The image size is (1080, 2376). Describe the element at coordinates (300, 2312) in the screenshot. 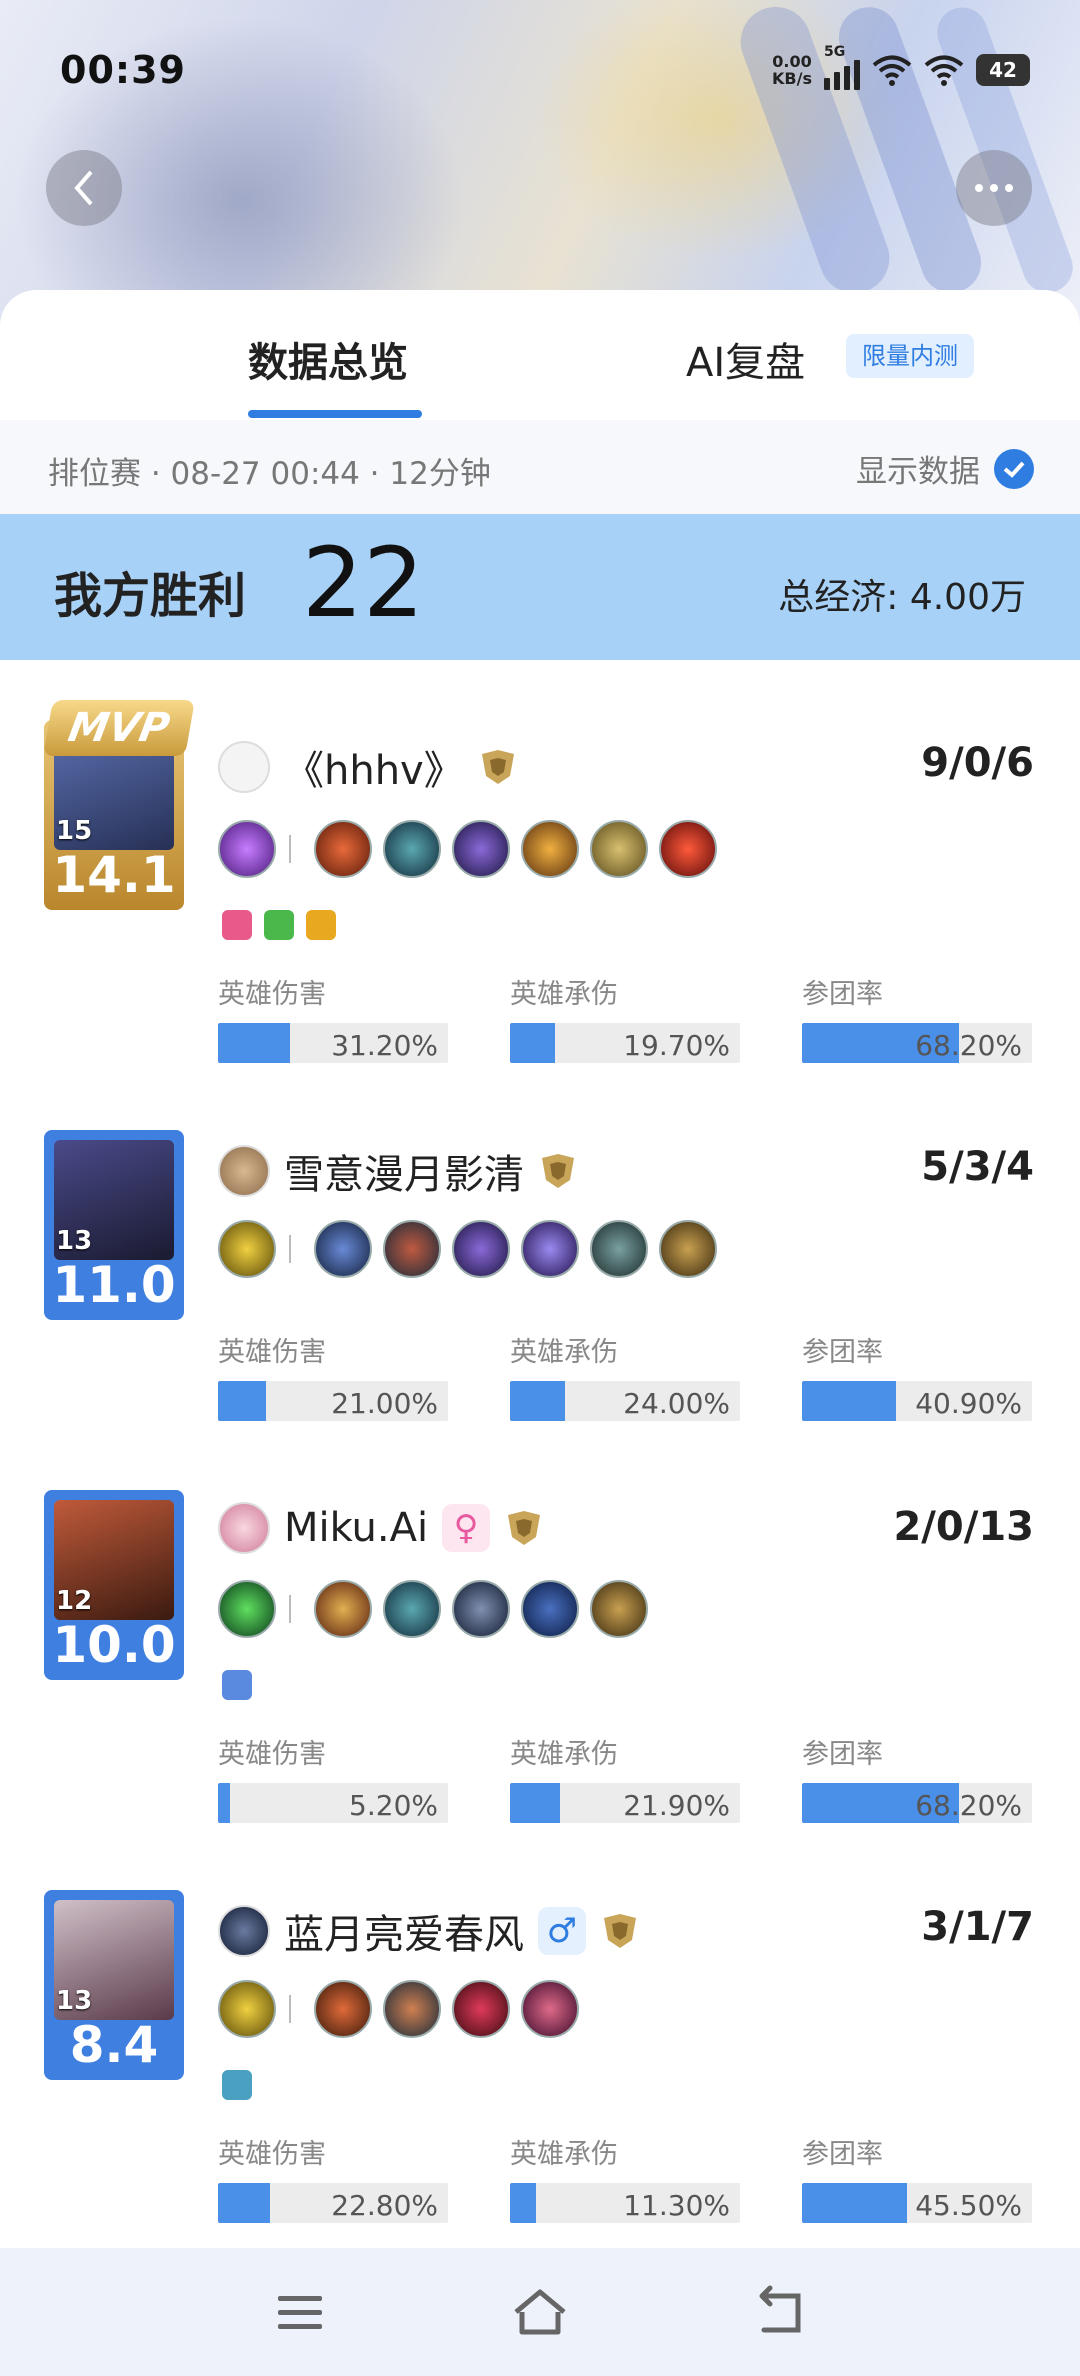

I see `menu-icon` at that location.